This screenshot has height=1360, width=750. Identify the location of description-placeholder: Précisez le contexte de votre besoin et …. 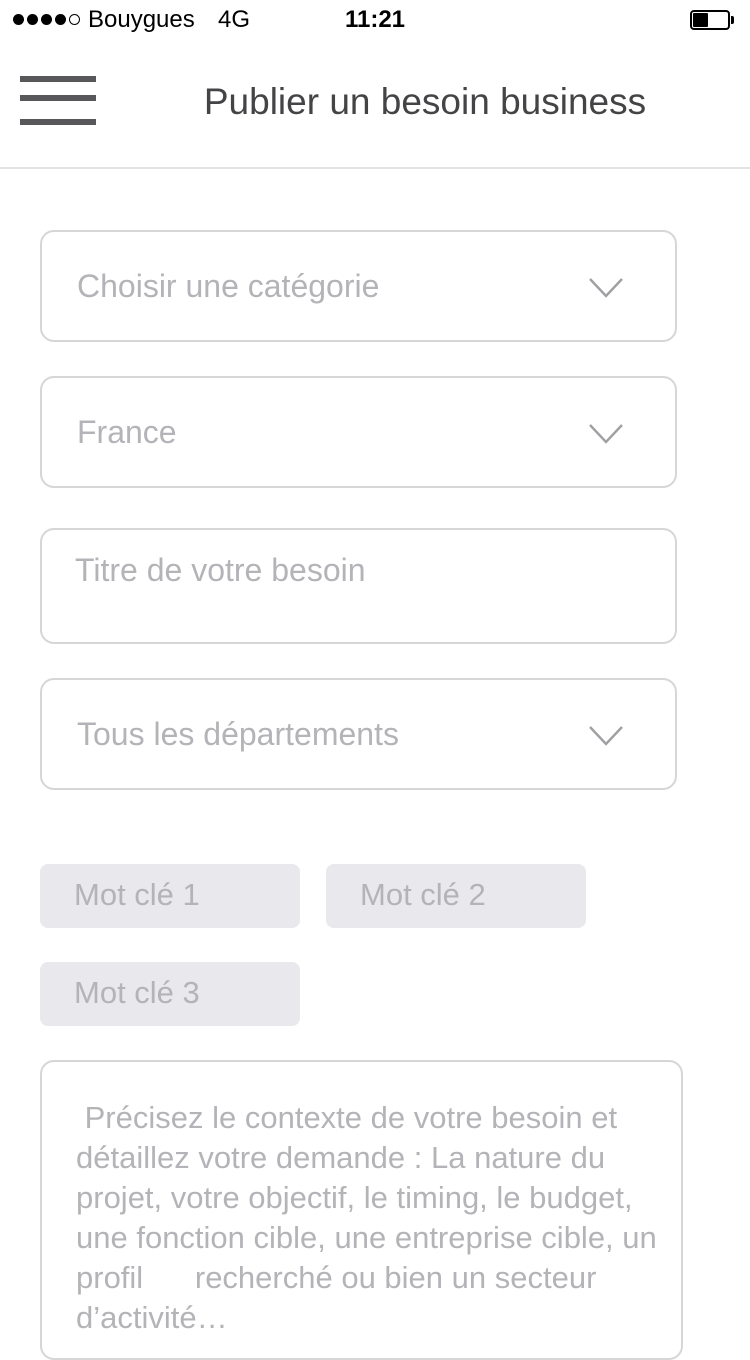
(371, 1217).